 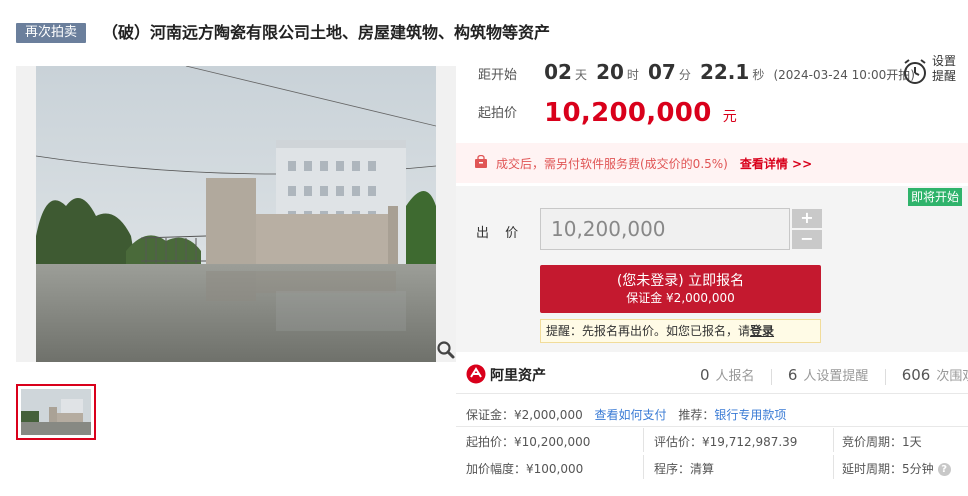 I want to click on view-count: 606, so click(x=916, y=375).